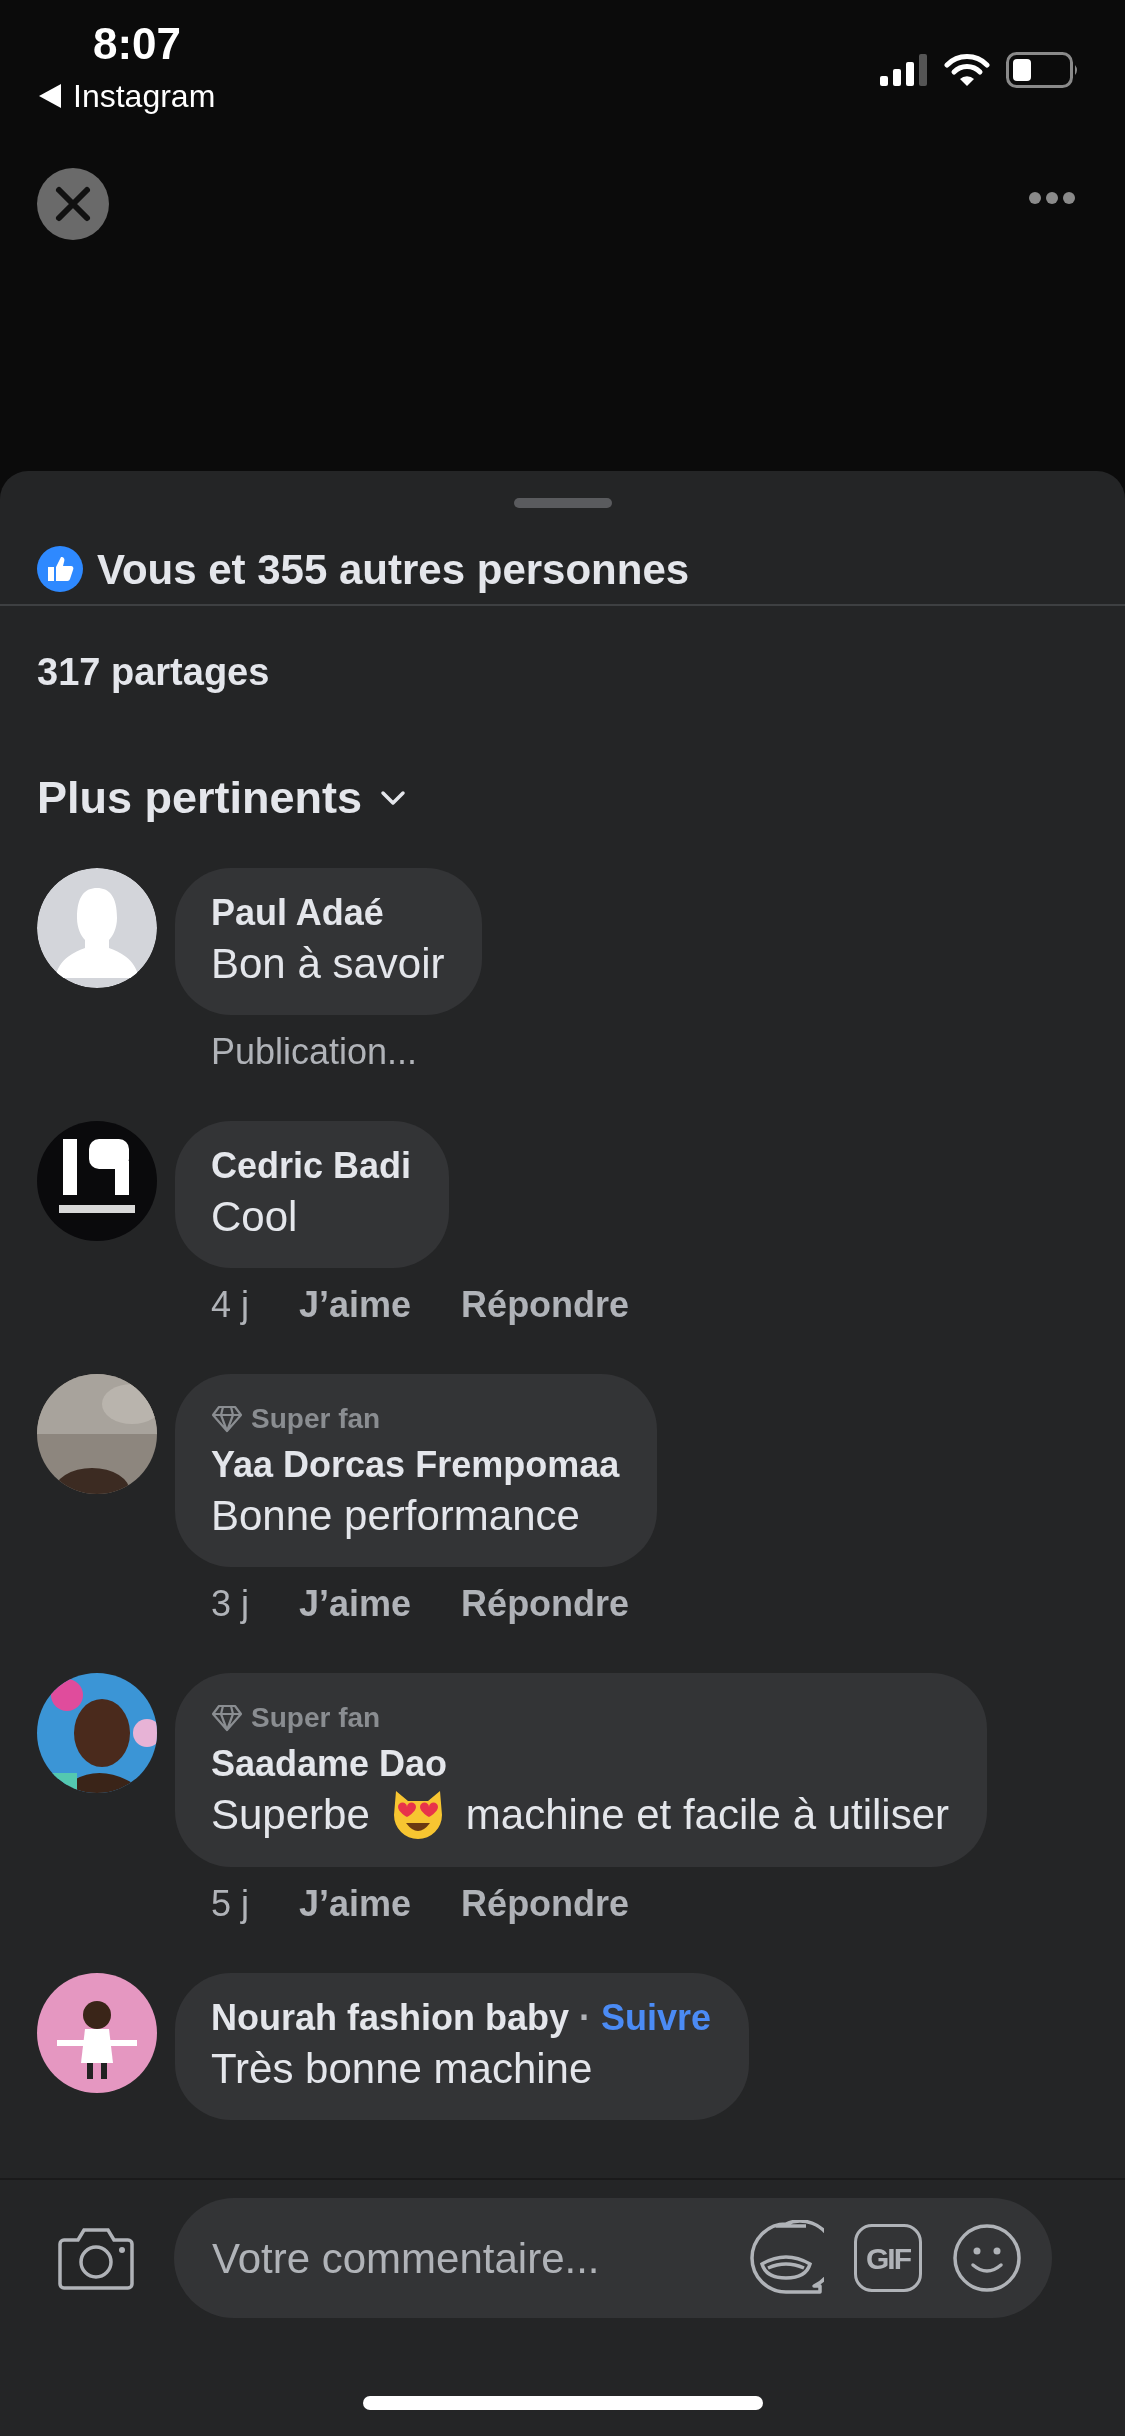 The width and height of the screenshot is (1125, 2436). What do you see at coordinates (144, 96) in the screenshot?
I see `back-app-link: Instagram` at bounding box center [144, 96].